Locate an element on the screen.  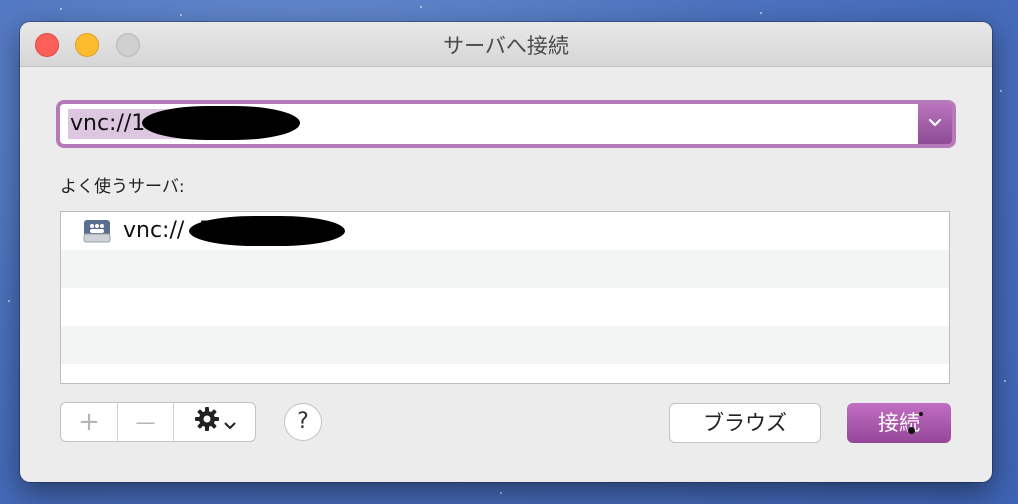
connect-button: 接続 is located at coordinates (899, 423).